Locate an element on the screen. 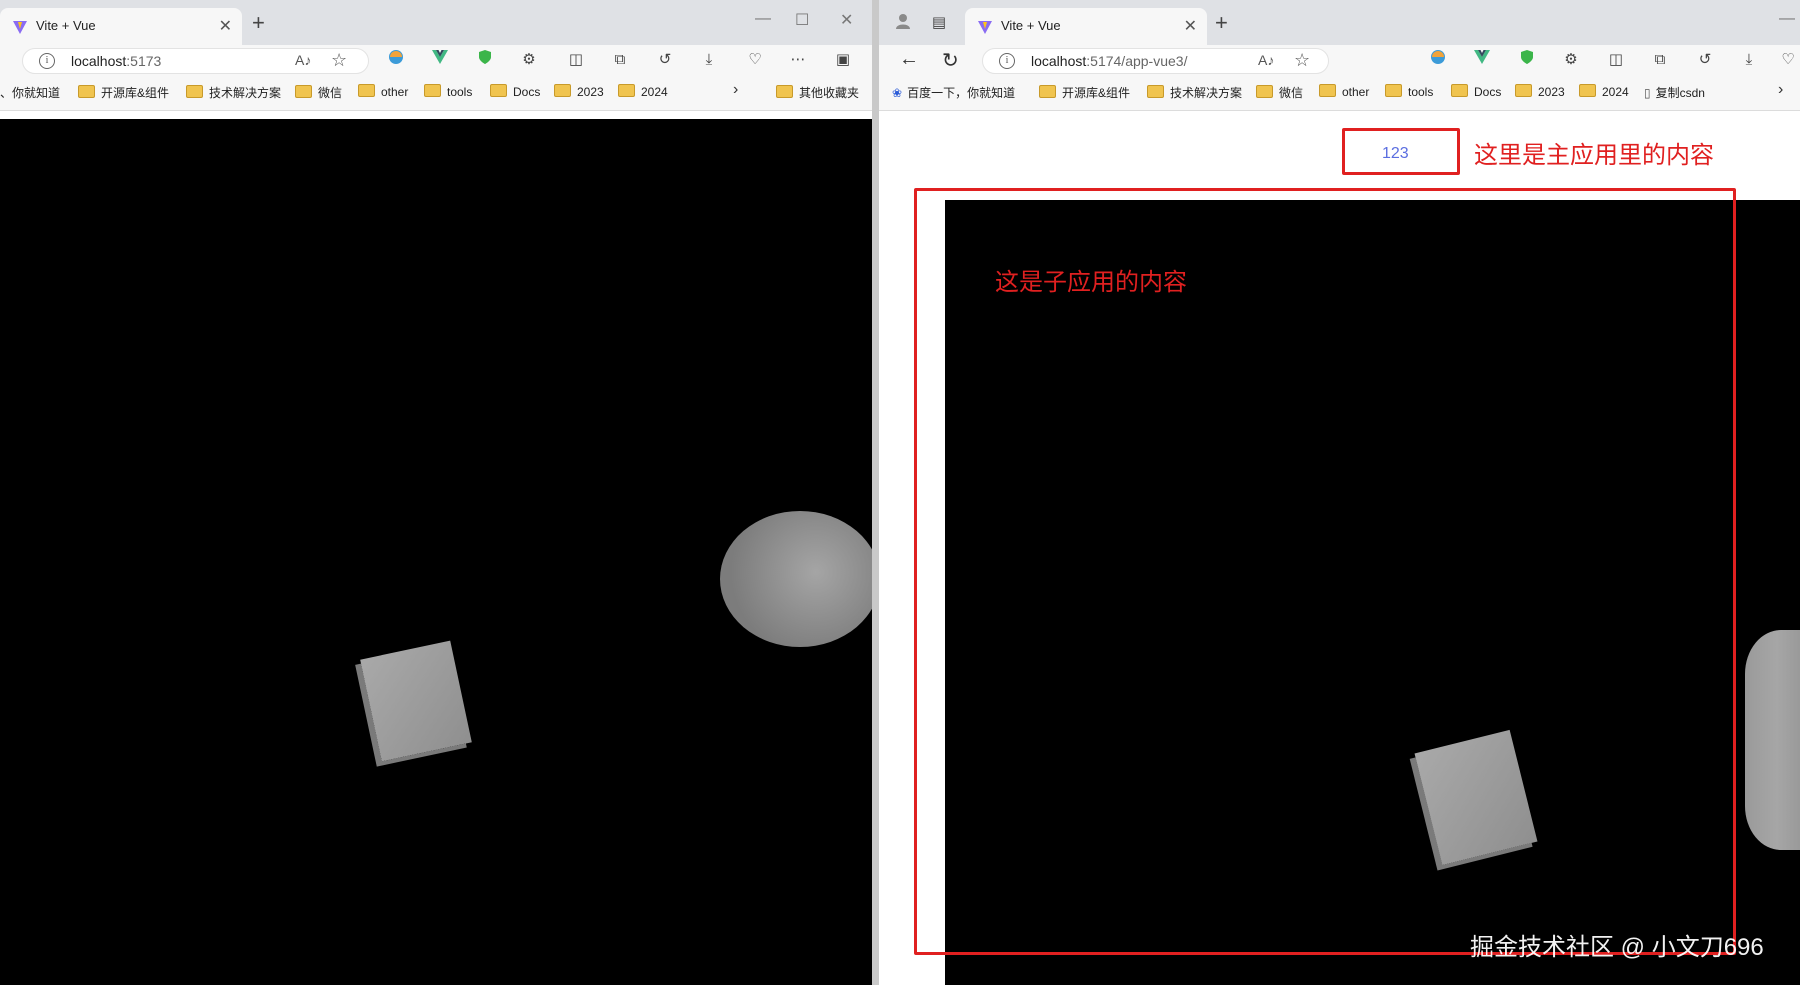 The image size is (1800, 985). vite-favicon is located at coordinates (985, 27).